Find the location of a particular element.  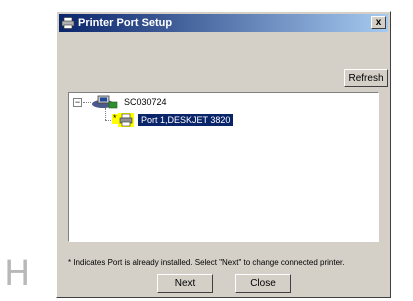

tree-port-item: Port 1,DESKJET 3820 is located at coordinates (186, 120).